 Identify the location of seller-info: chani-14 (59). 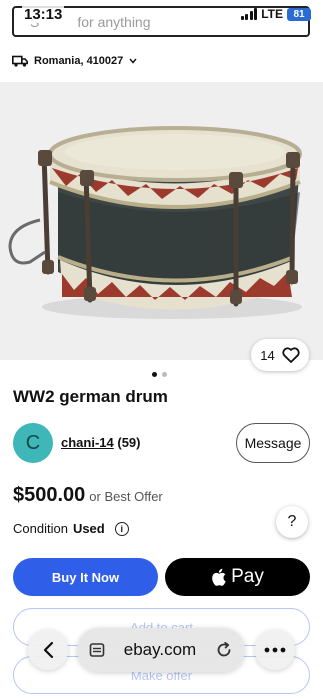
(101, 442).